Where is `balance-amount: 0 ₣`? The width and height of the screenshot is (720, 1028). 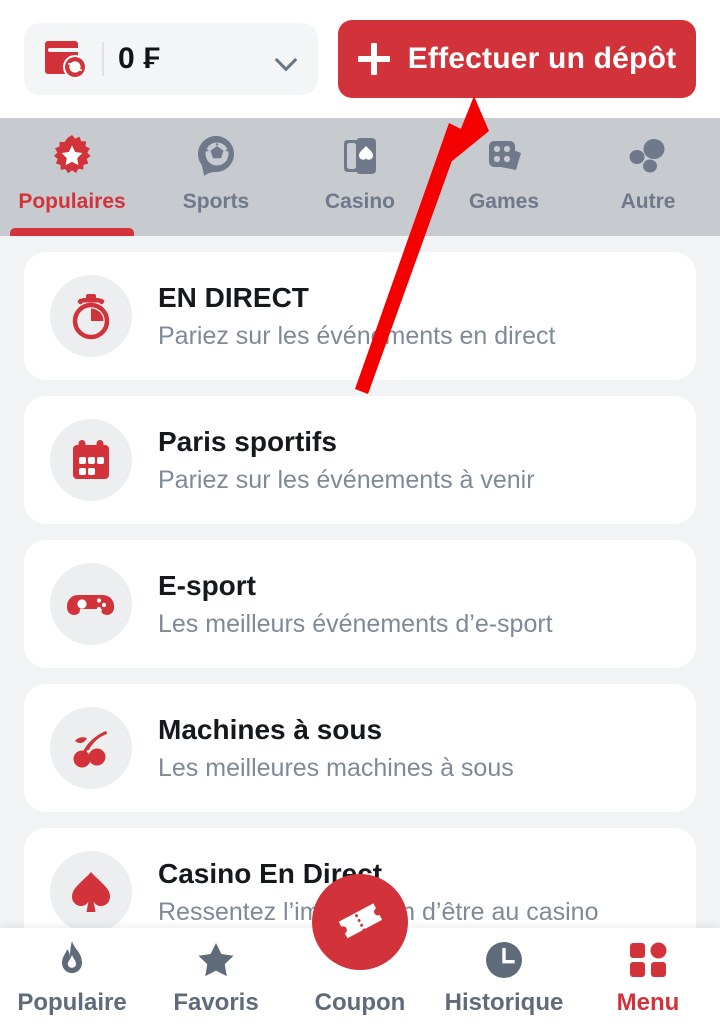
balance-amount: 0 ₣ is located at coordinates (139, 58).